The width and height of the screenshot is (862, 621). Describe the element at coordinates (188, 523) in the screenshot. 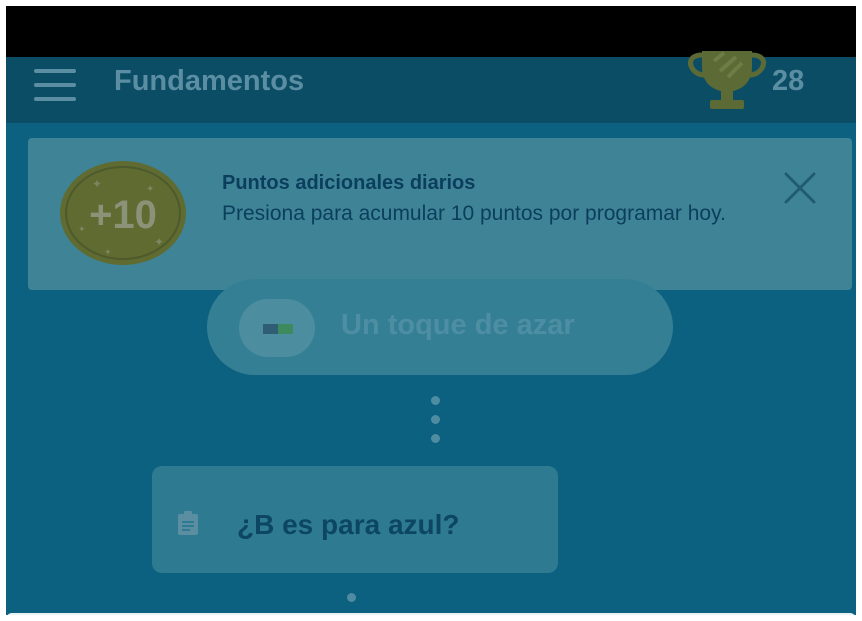

I see `clipboard-icon` at that location.